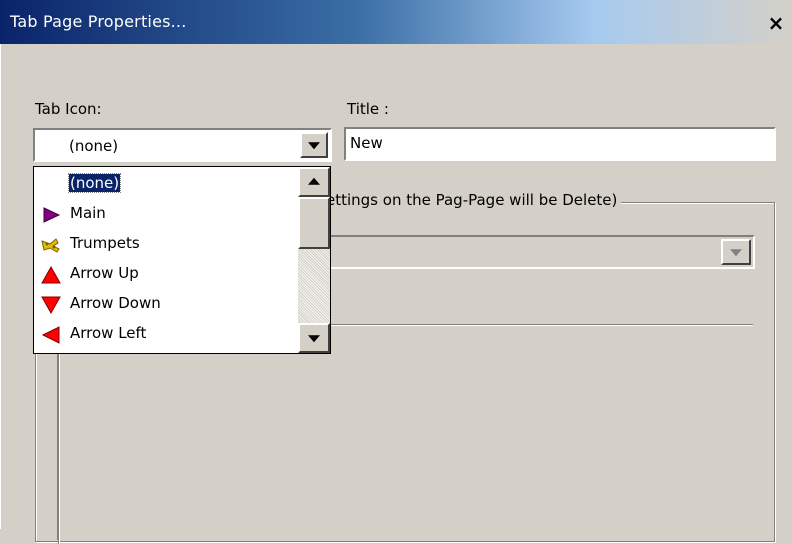  What do you see at coordinates (182, 145) in the screenshot?
I see `tab-icon-combobox: (none)` at bounding box center [182, 145].